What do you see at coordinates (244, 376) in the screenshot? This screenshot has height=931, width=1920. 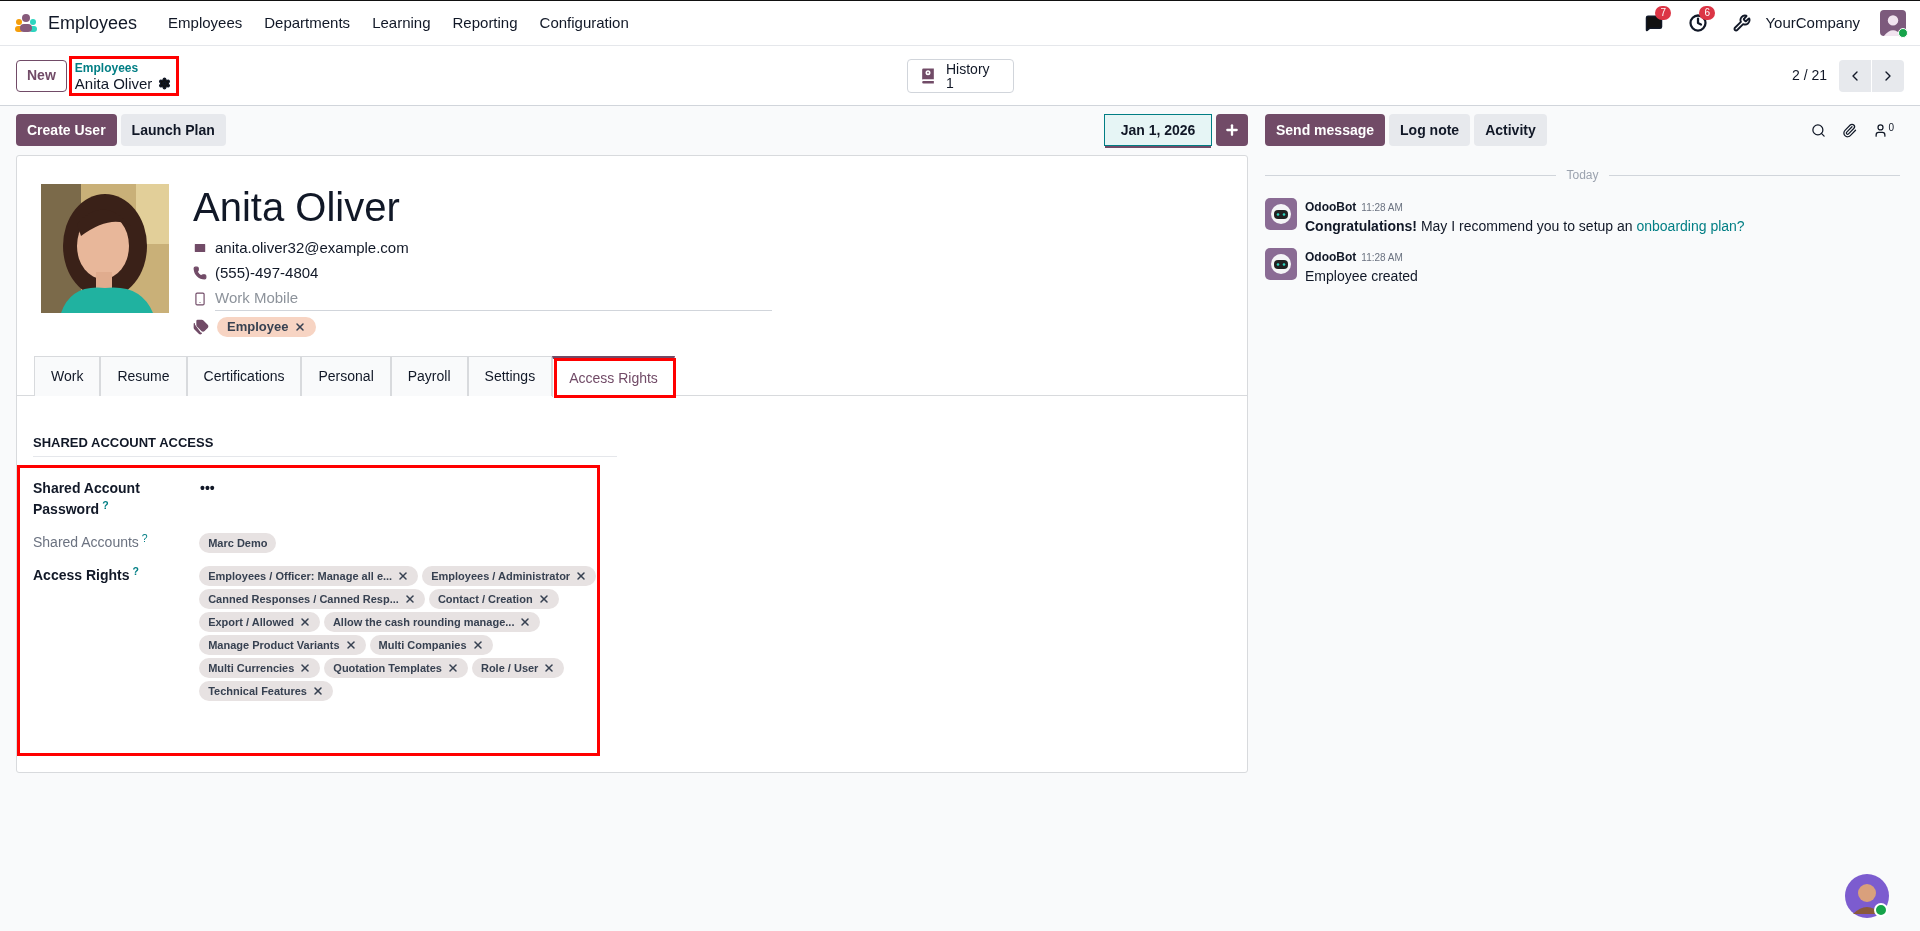 I see `tab: Certifications` at bounding box center [244, 376].